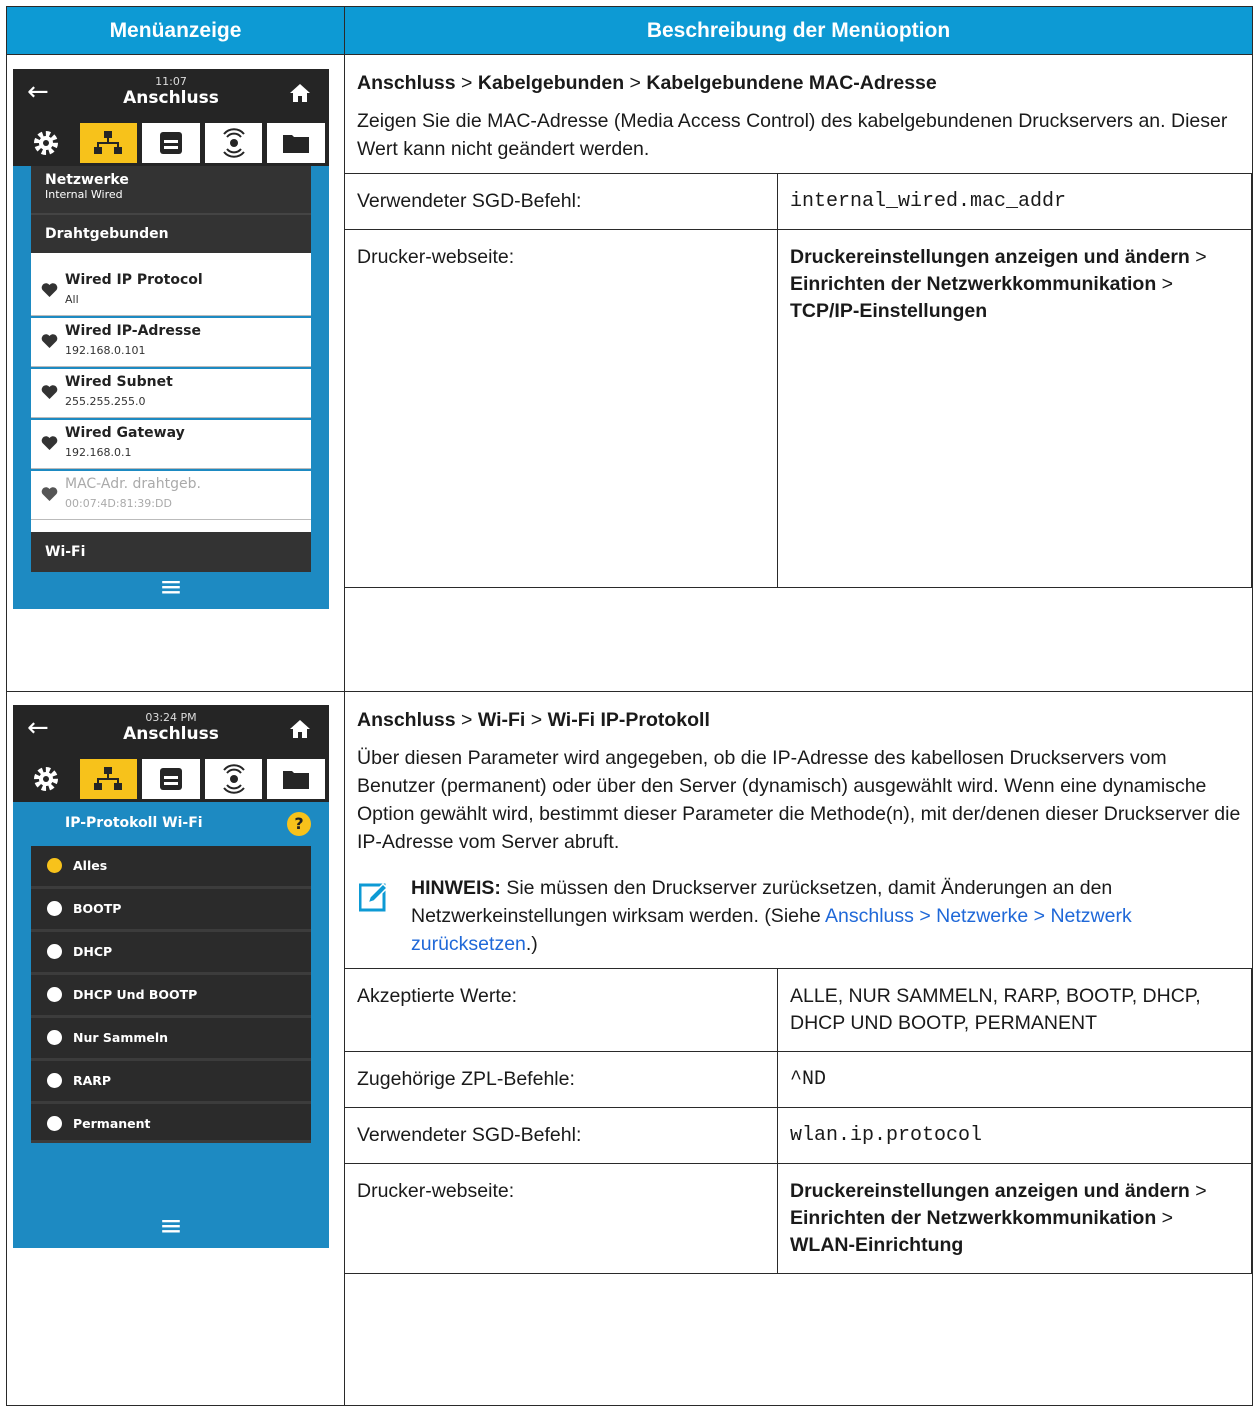 The image size is (1258, 1406). What do you see at coordinates (171, 342) in the screenshot?
I see `list-item: Wired IP-Adresse 192.168.0.101` at bounding box center [171, 342].